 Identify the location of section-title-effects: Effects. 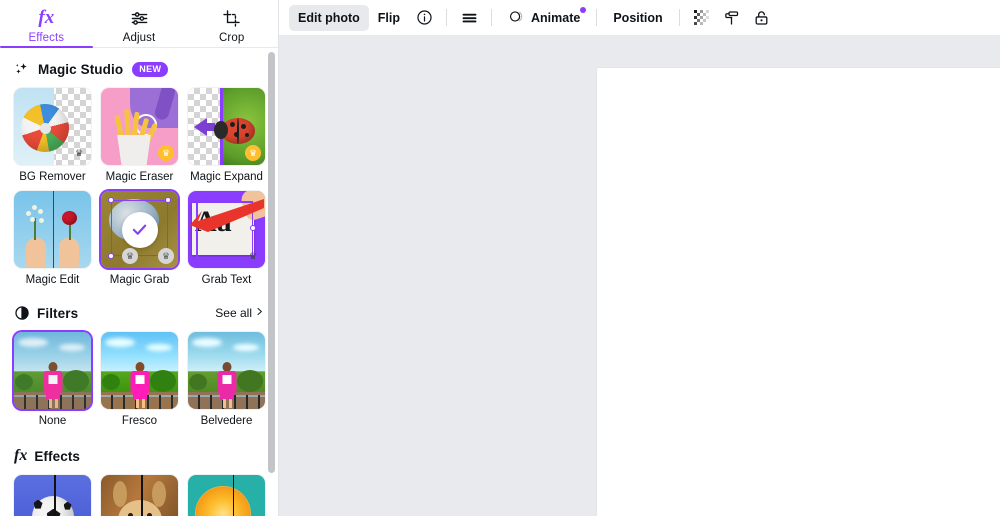
(57, 456).